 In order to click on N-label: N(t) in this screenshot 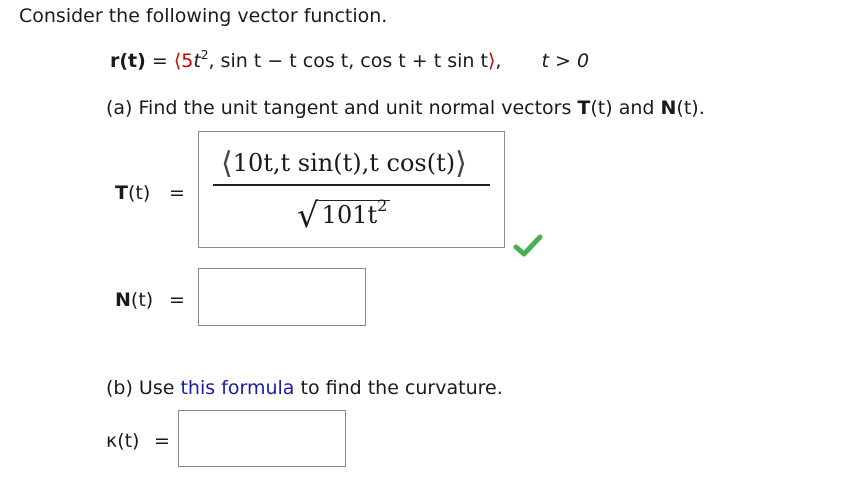, I will do `click(134, 300)`.